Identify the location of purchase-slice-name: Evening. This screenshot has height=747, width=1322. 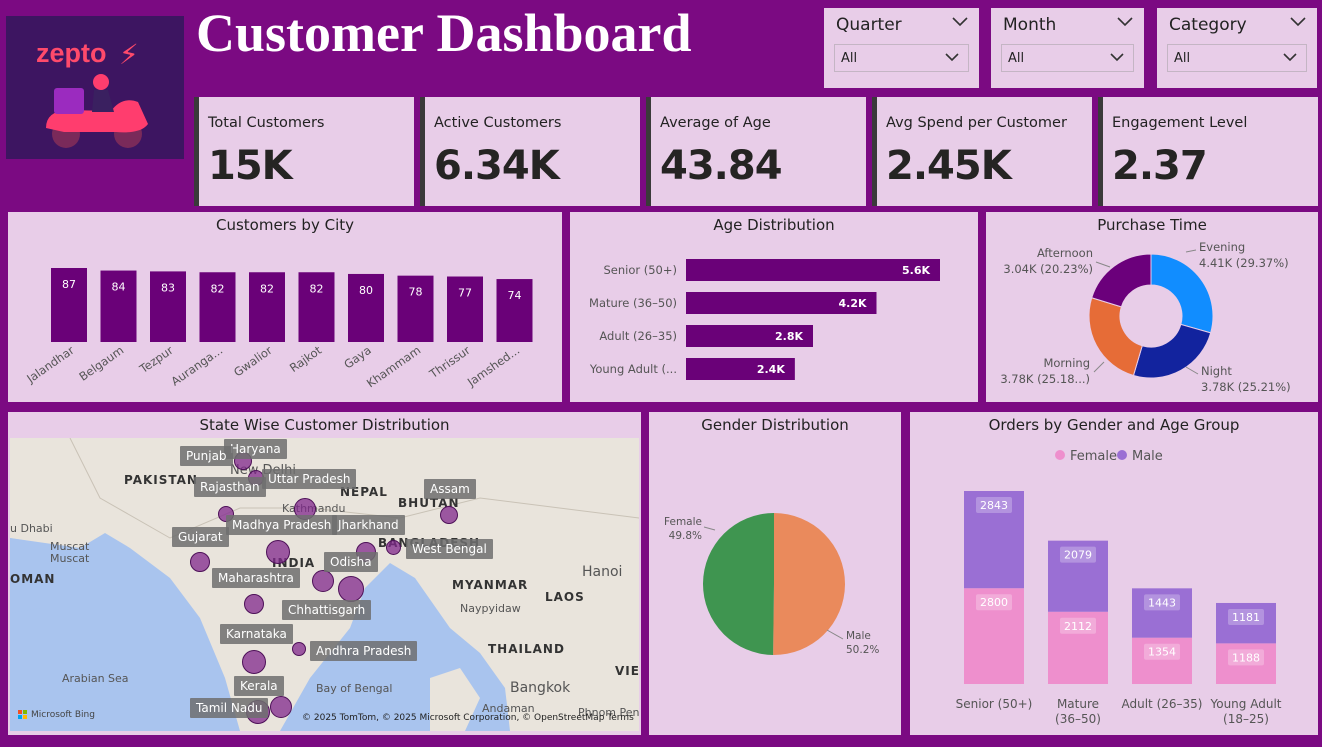
(1222, 247).